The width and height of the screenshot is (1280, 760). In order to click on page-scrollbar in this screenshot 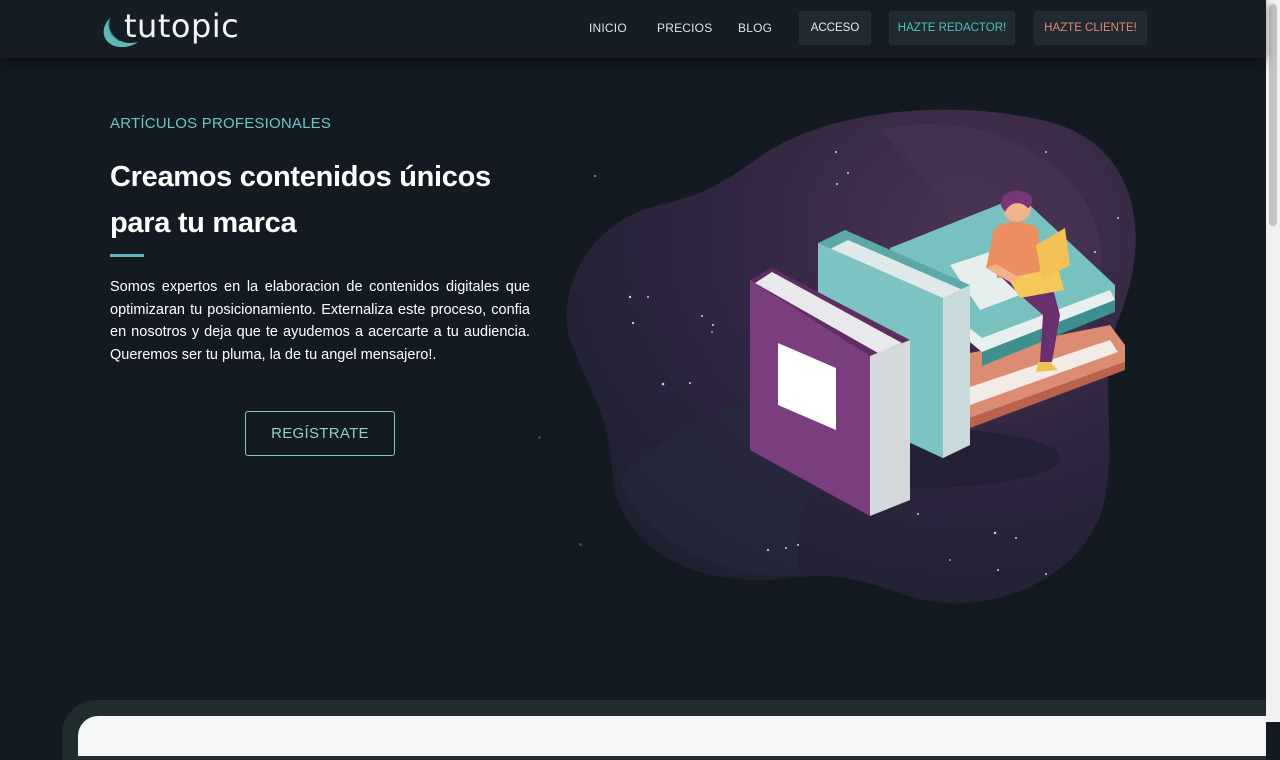, I will do `click(1273, 361)`.